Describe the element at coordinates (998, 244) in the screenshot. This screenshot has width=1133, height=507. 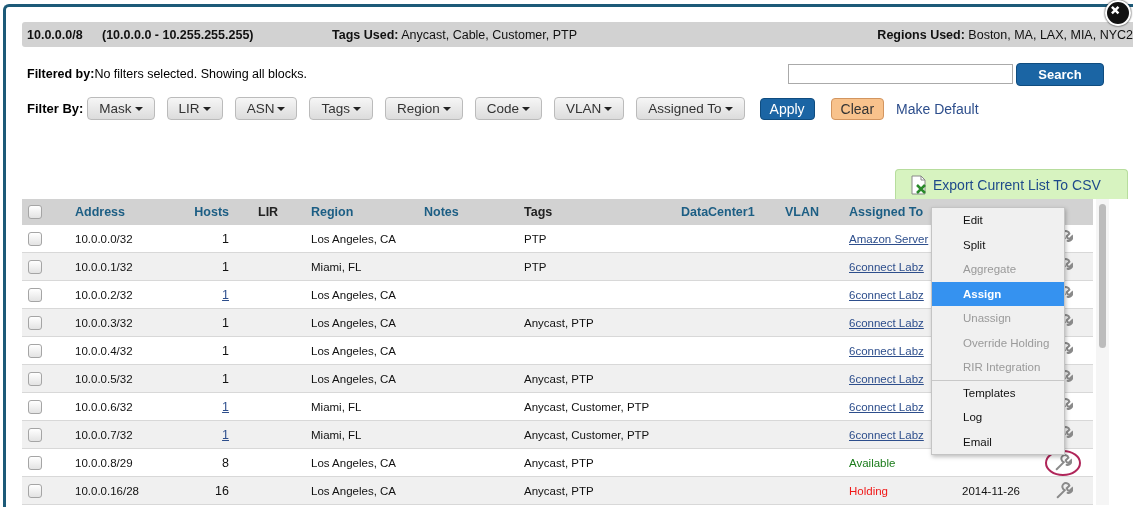
I see `menu-item: Split` at that location.